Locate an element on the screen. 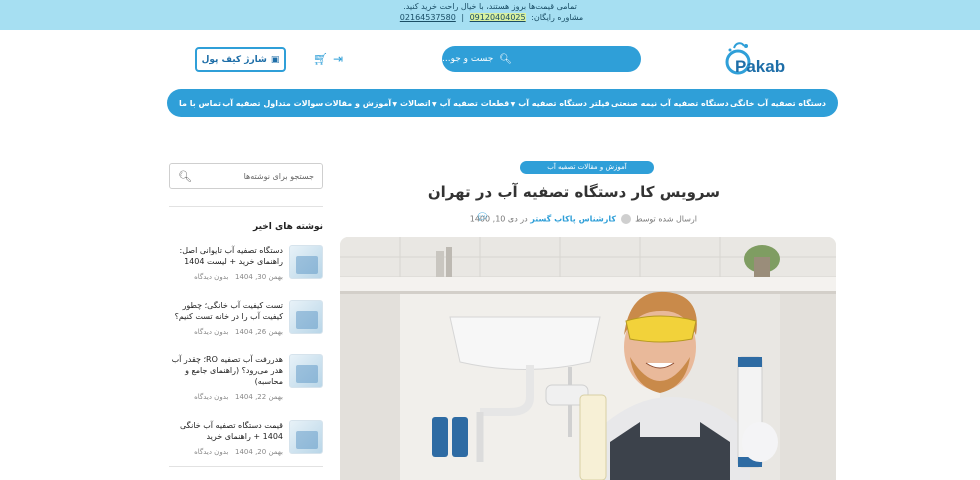 The image size is (980, 480). consult-line: مشاوره رایگان: 09120404025 | 02164537580 is located at coordinates (491, 17).